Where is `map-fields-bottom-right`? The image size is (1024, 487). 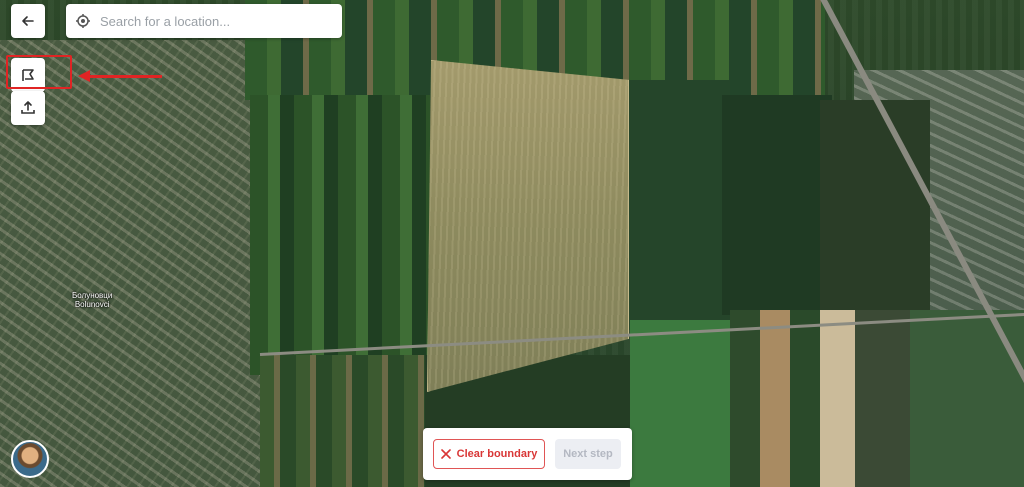
map-fields-bottom-right is located at coordinates (877, 398).